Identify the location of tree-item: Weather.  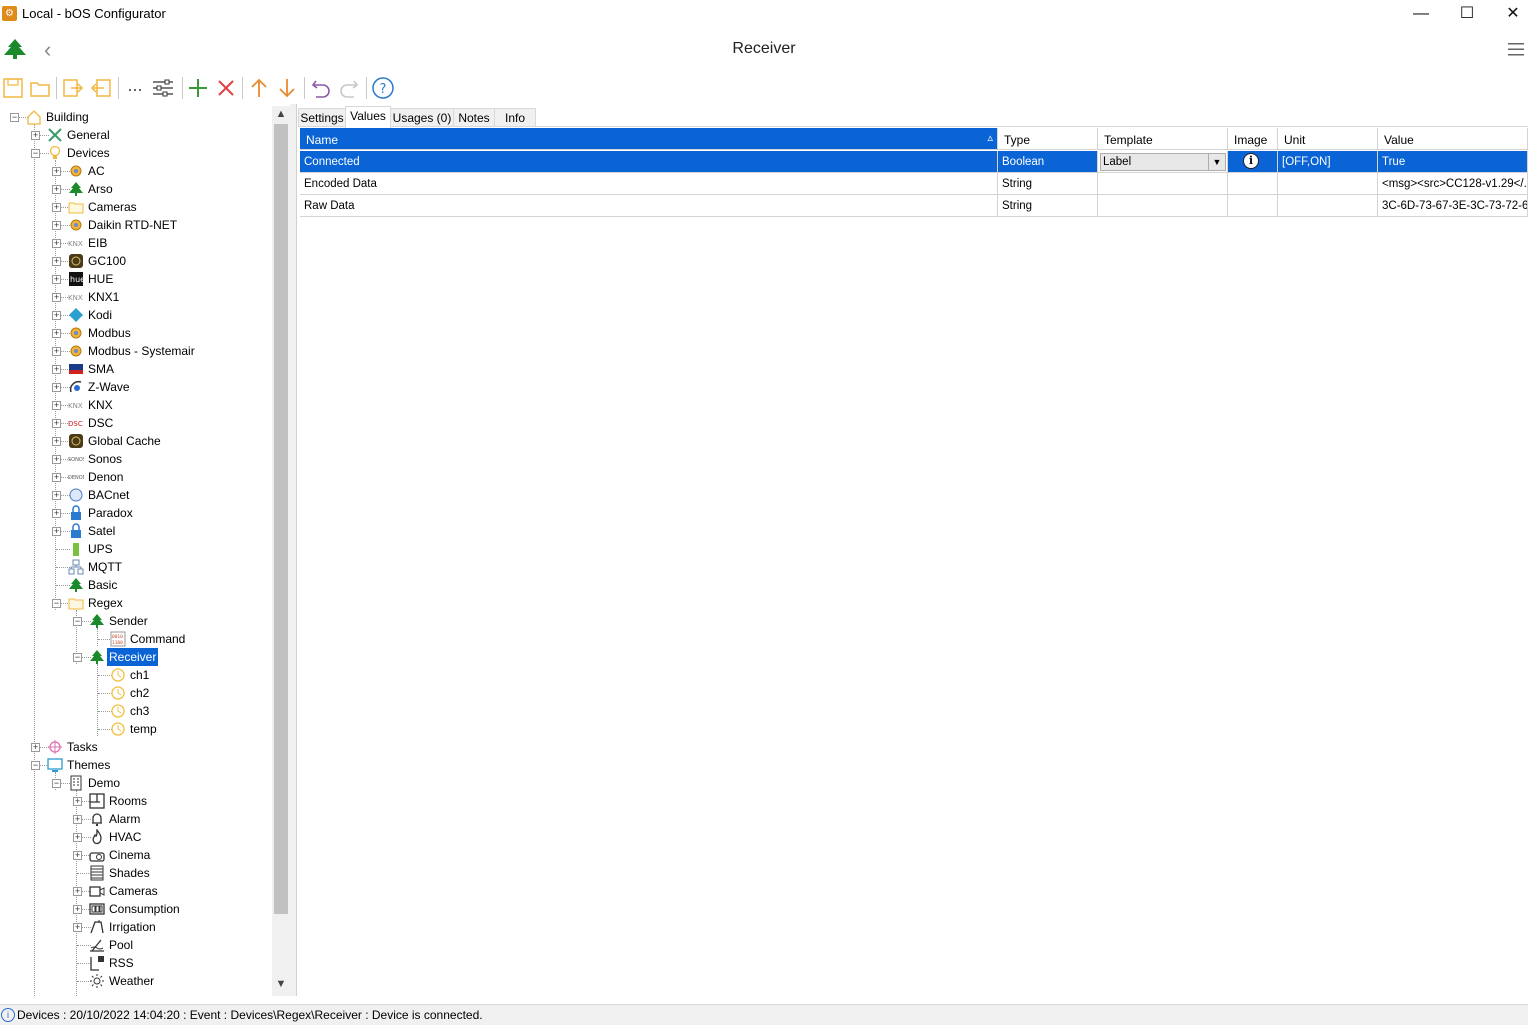
(136, 981).